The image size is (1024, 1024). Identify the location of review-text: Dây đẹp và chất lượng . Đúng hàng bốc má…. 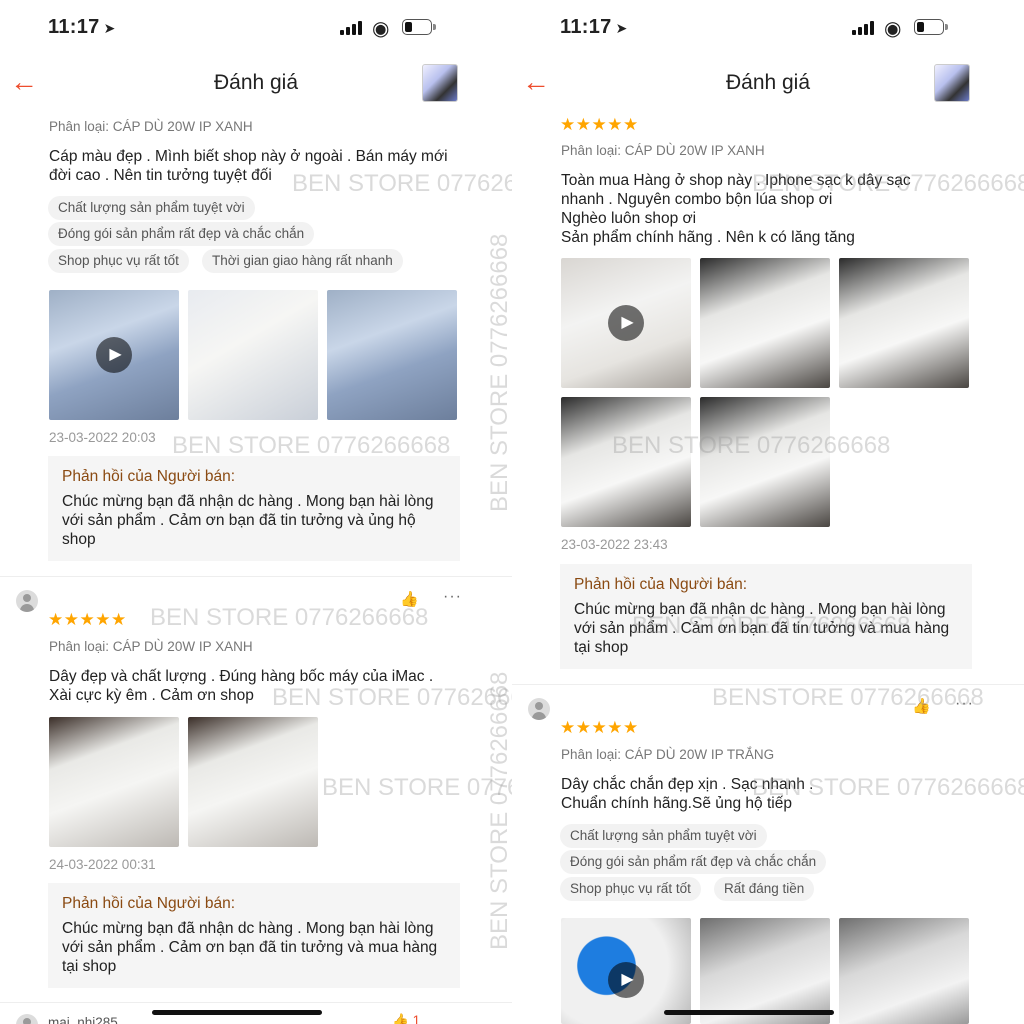
(241, 686).